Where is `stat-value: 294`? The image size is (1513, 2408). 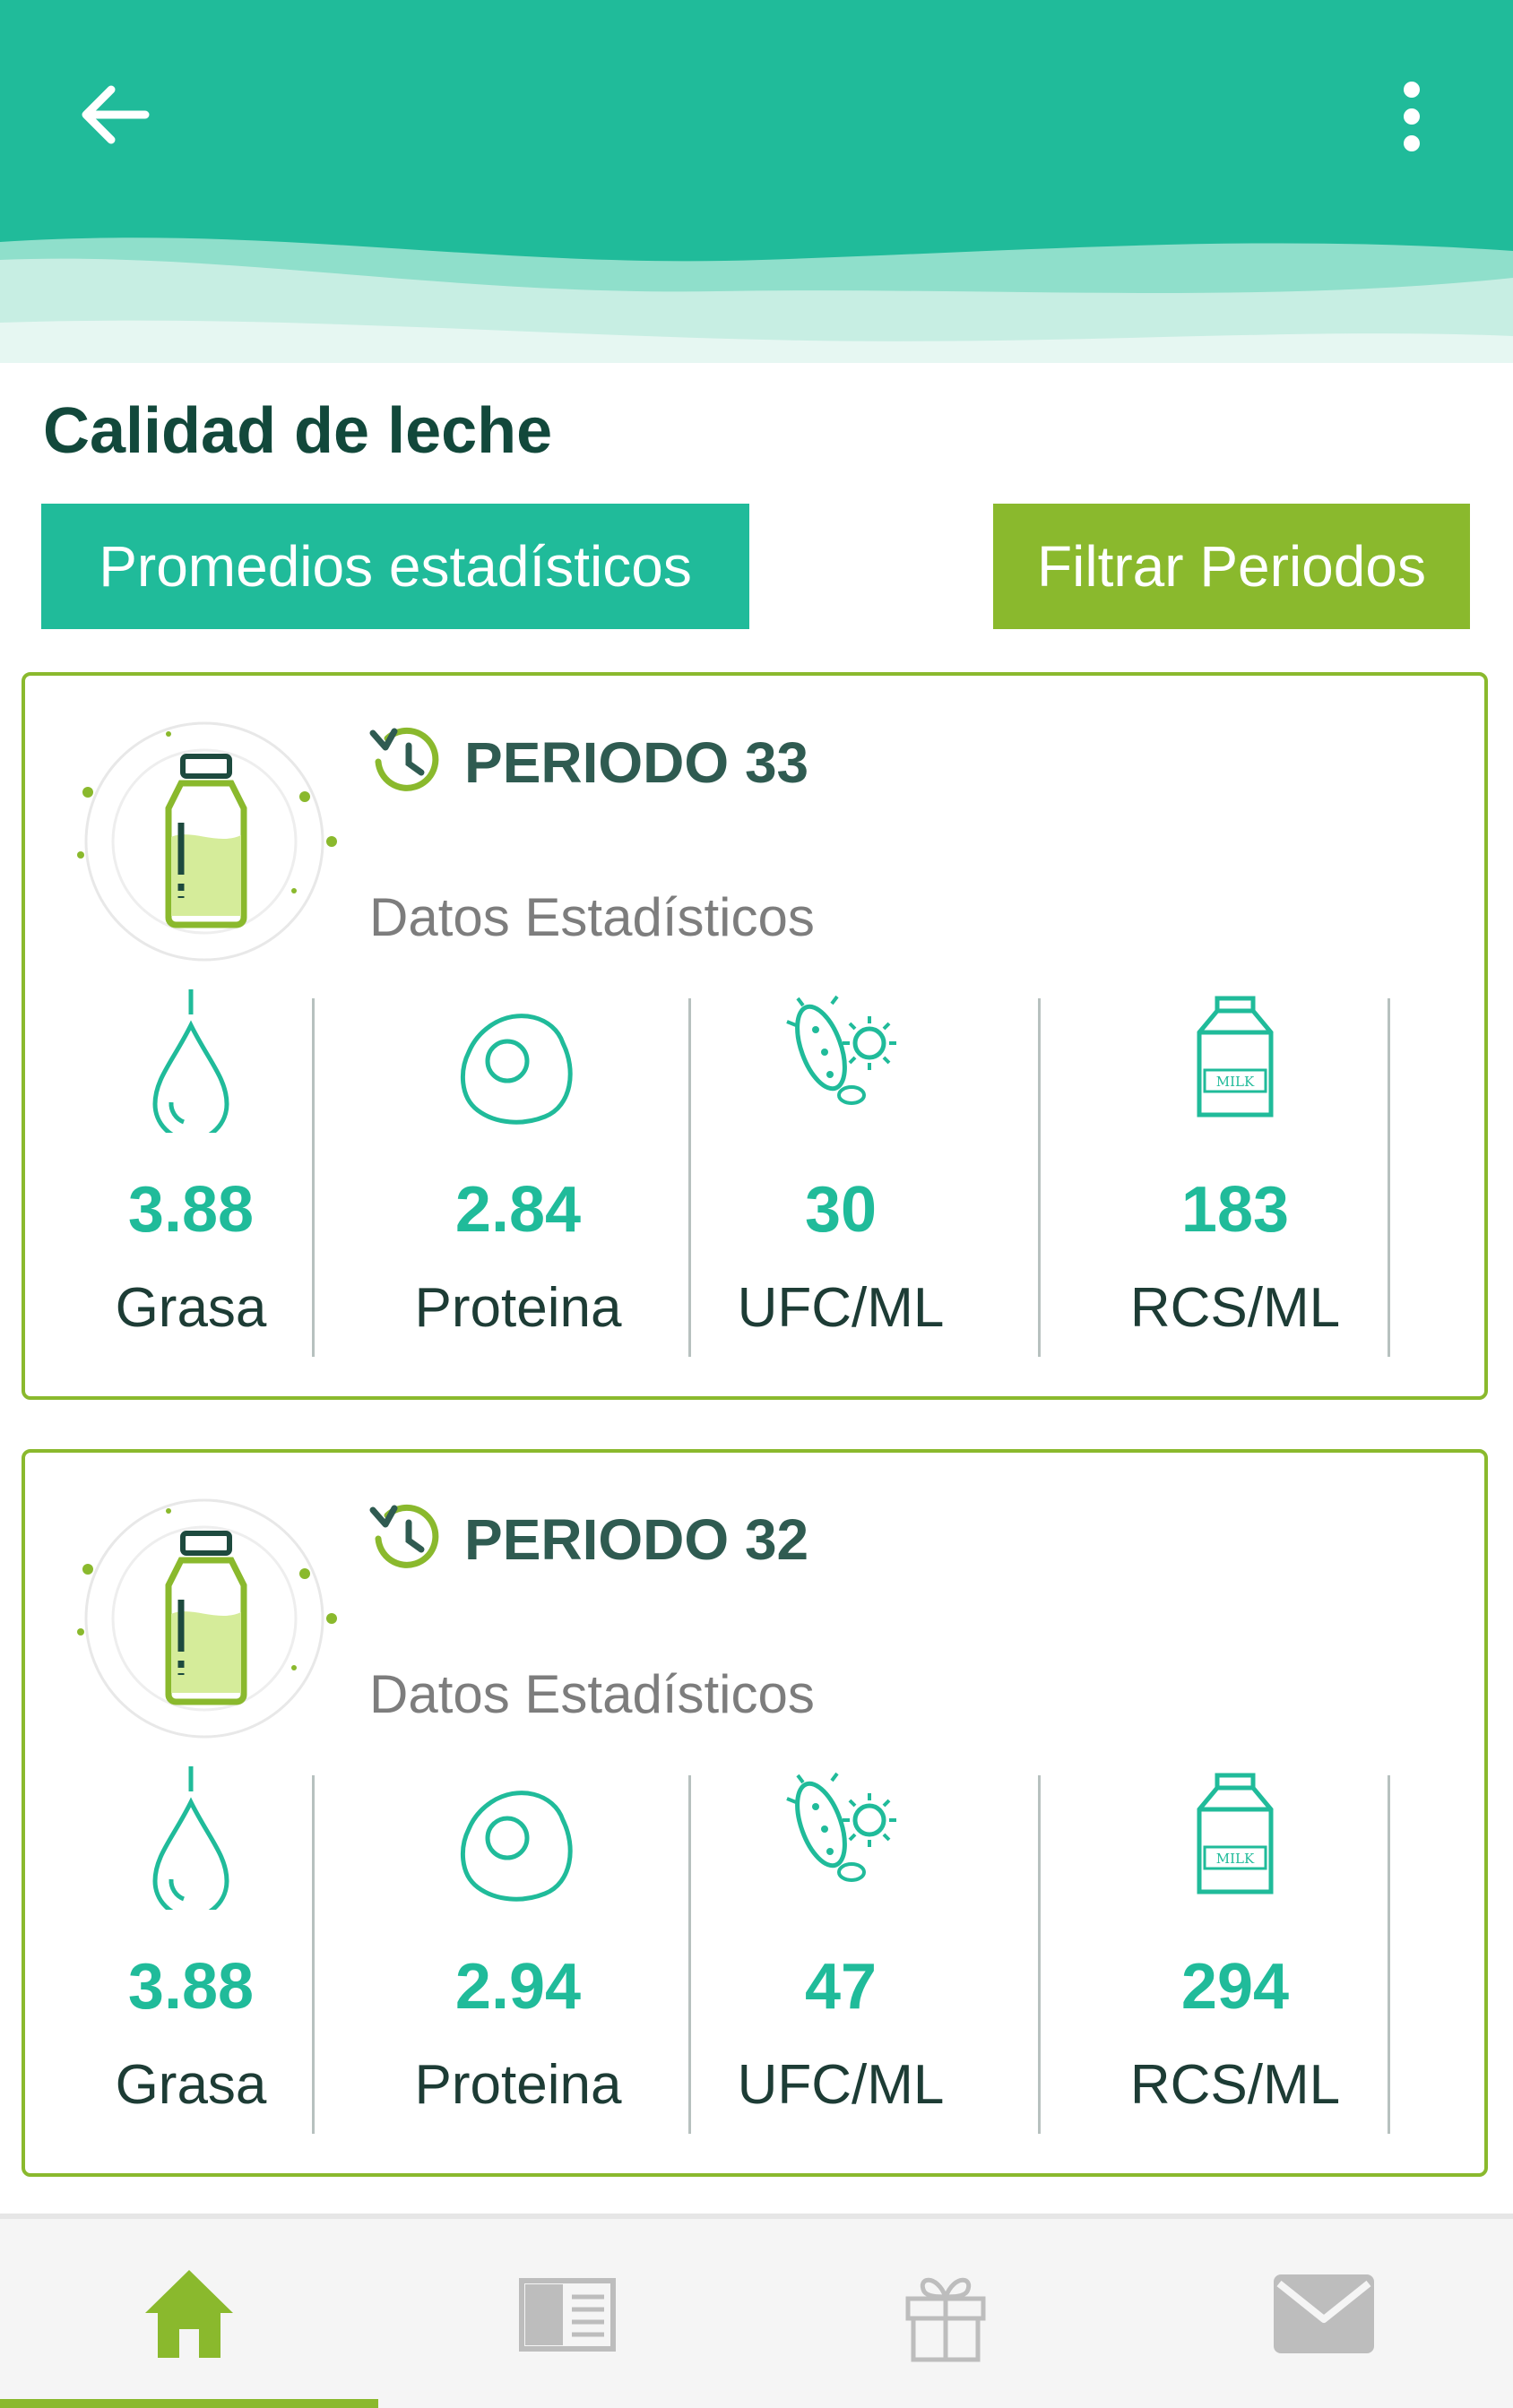 stat-value: 294 is located at coordinates (1235, 1987).